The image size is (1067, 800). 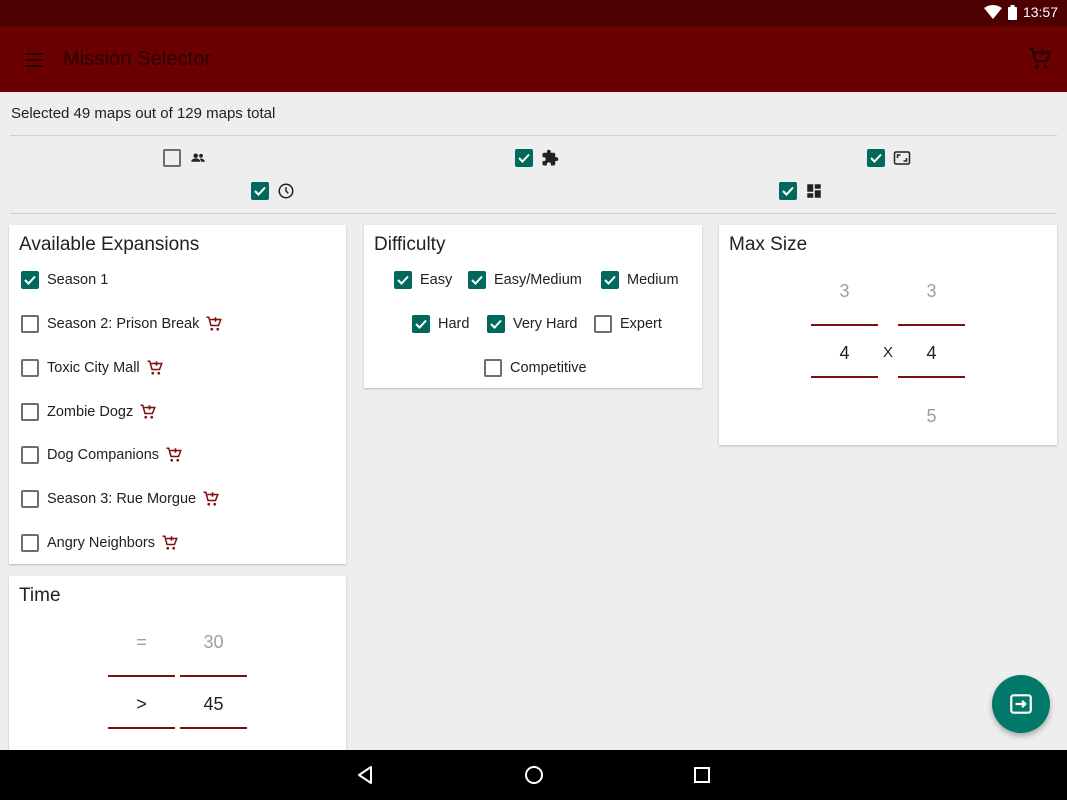 I want to click on size-separator: X, so click(x=888, y=352).